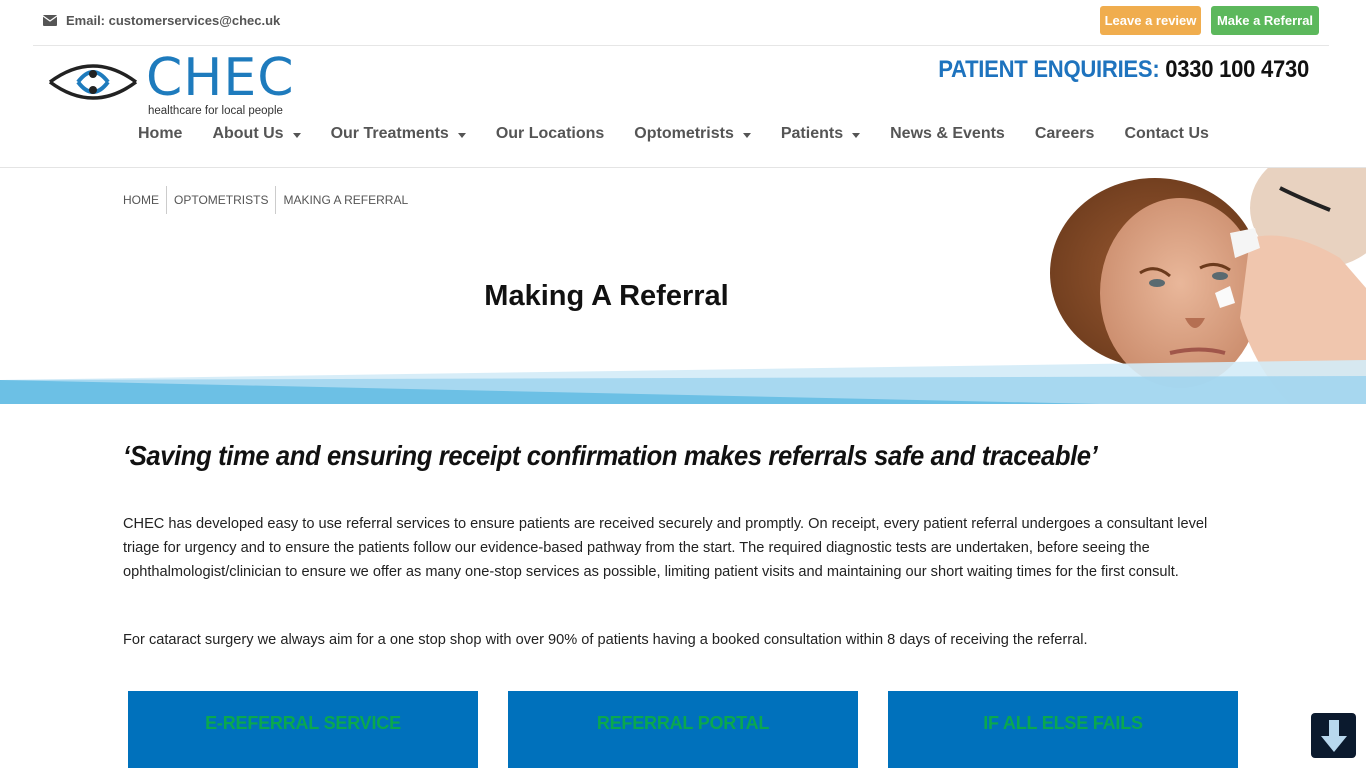 Image resolution: width=1366 pixels, height=768 pixels. I want to click on nav-careers: Careers, so click(1065, 134).